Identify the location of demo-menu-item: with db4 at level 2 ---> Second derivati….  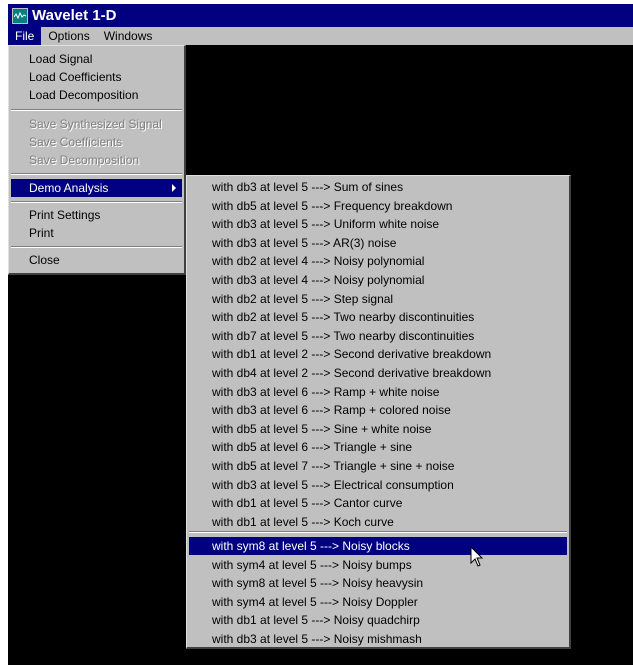
(378, 373).